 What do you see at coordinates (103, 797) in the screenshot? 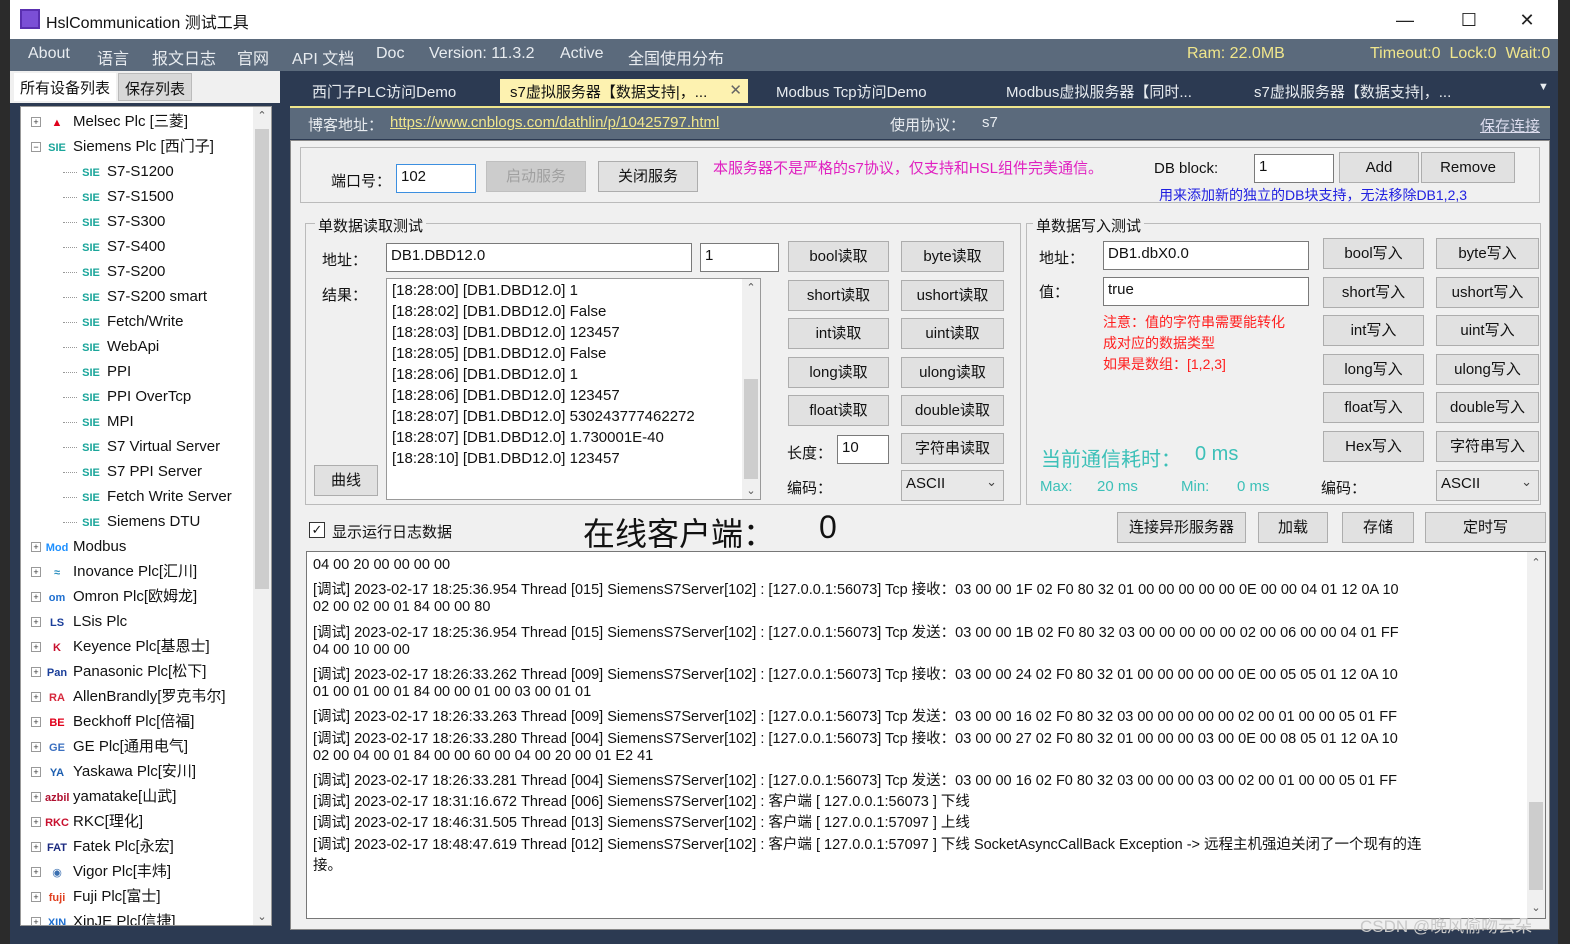
I see `tree-item: + azbil yamatake[山武]` at bounding box center [103, 797].